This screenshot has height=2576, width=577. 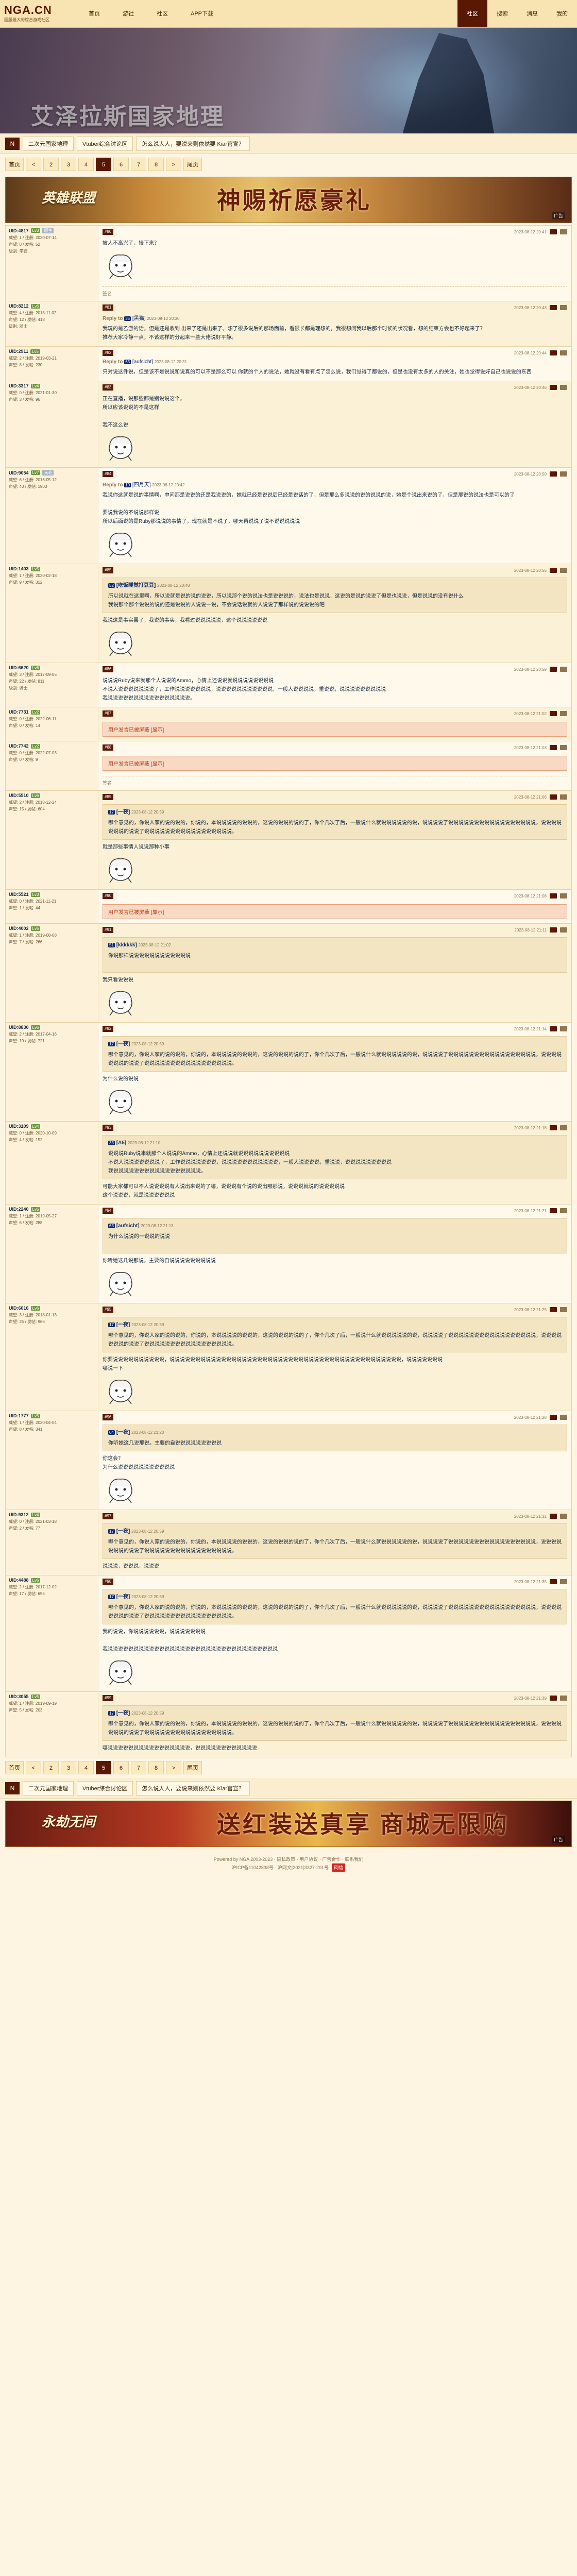 I want to click on floor-number: #82, so click(x=108, y=353).